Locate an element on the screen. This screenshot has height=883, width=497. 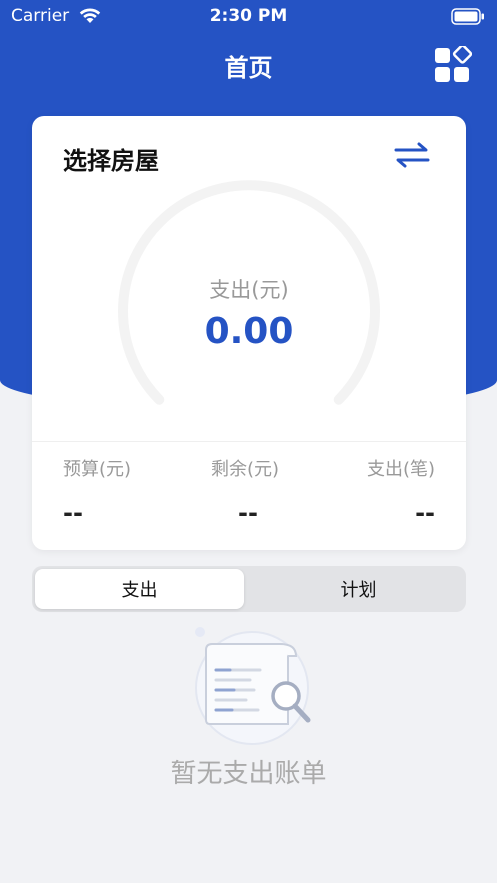
gauge-label: 支出(元) is located at coordinates (249, 290).